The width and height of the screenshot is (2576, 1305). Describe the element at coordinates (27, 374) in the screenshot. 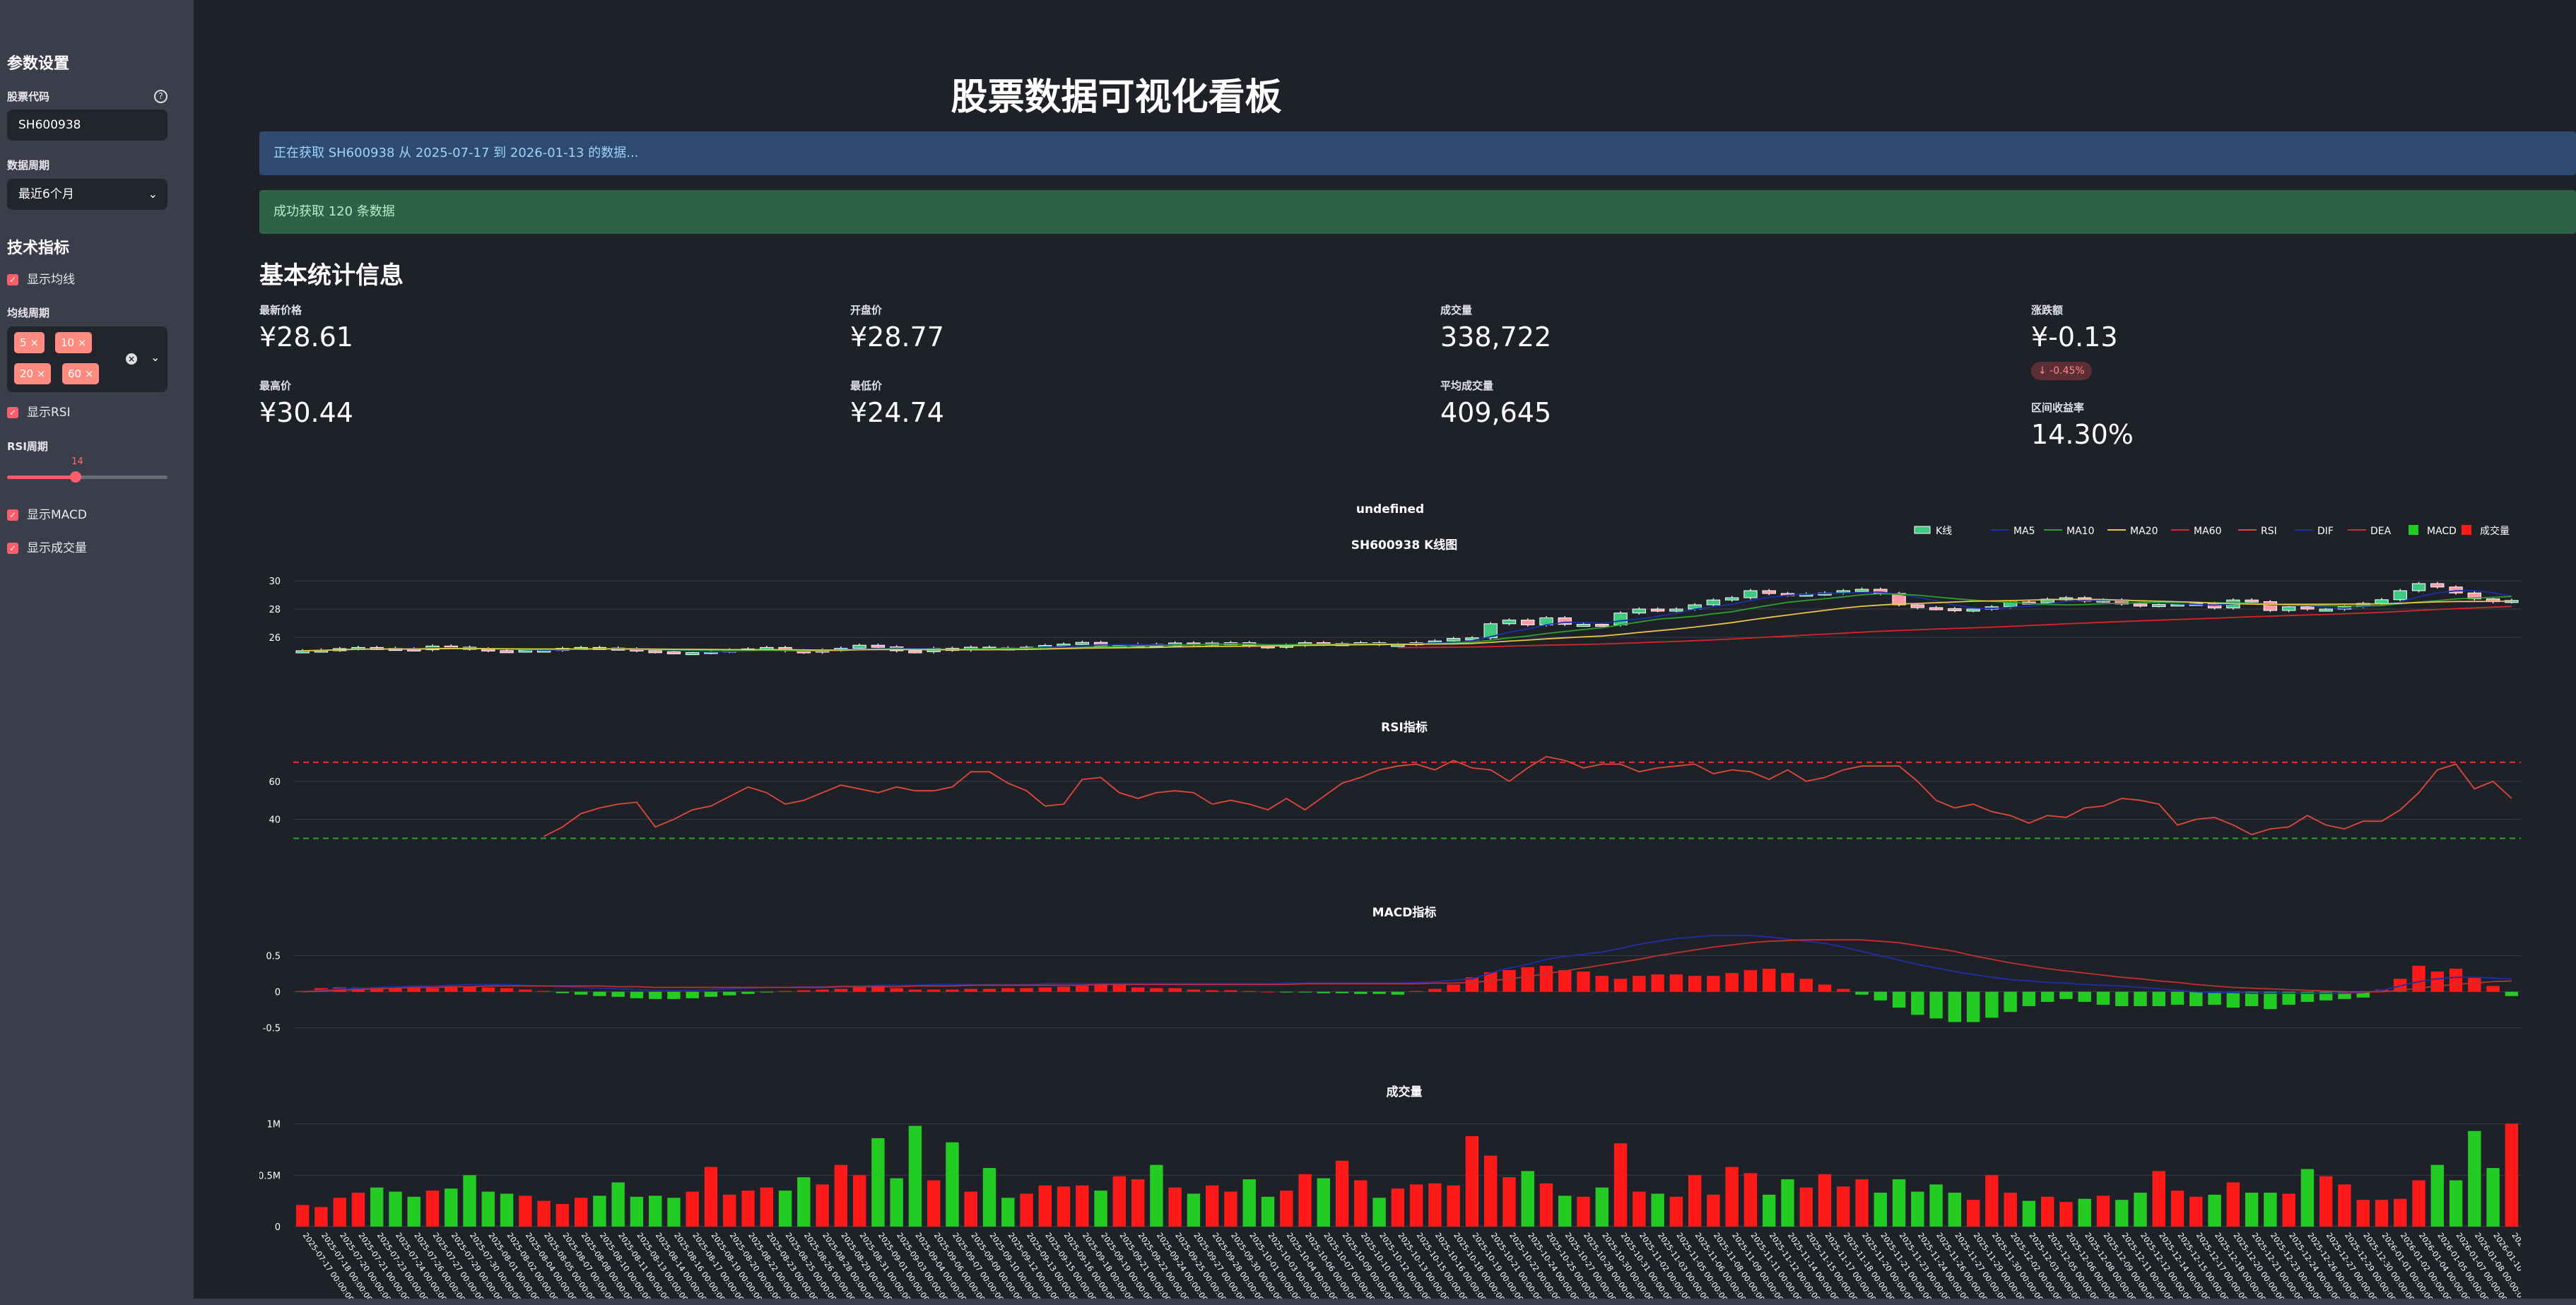

I see `ma-tag-label: 20` at that location.